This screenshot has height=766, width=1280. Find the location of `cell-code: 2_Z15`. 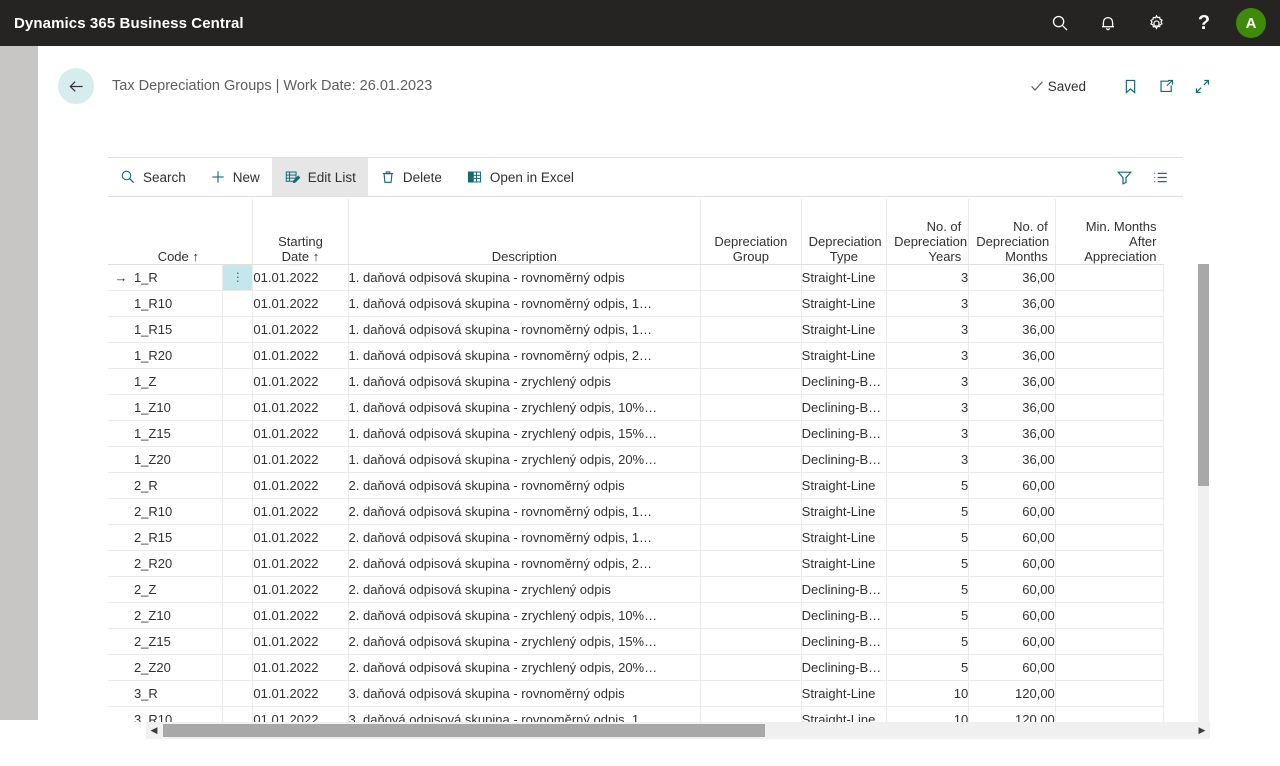

cell-code: 2_Z15 is located at coordinates (178, 641).